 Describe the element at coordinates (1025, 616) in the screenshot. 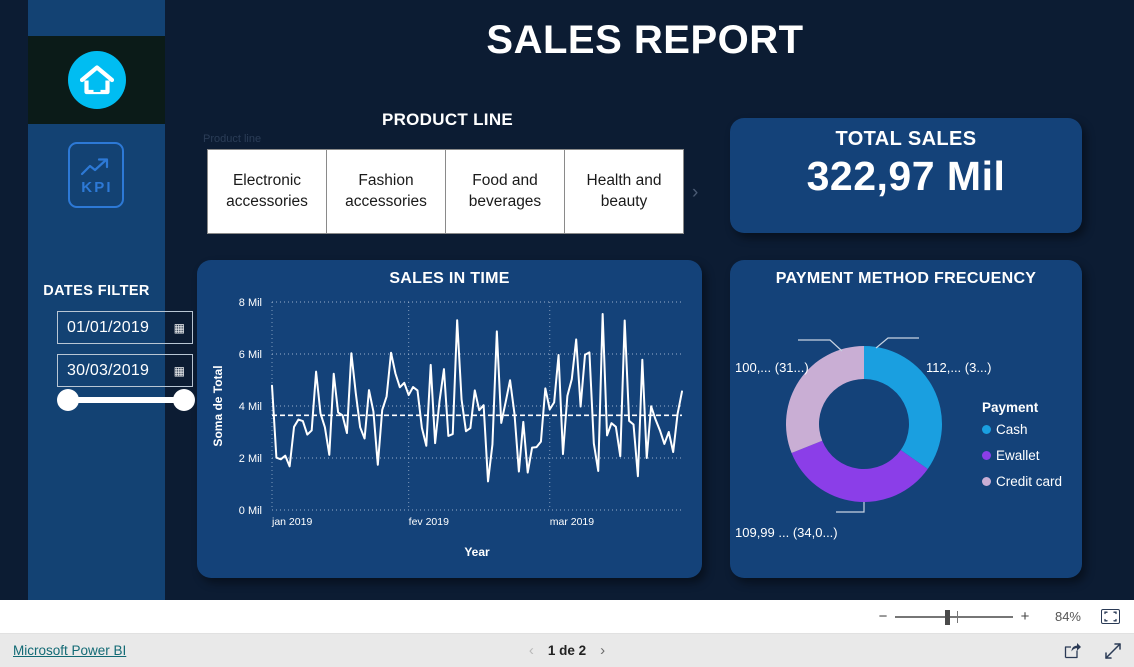

I see `zoom-in-button: +` at that location.